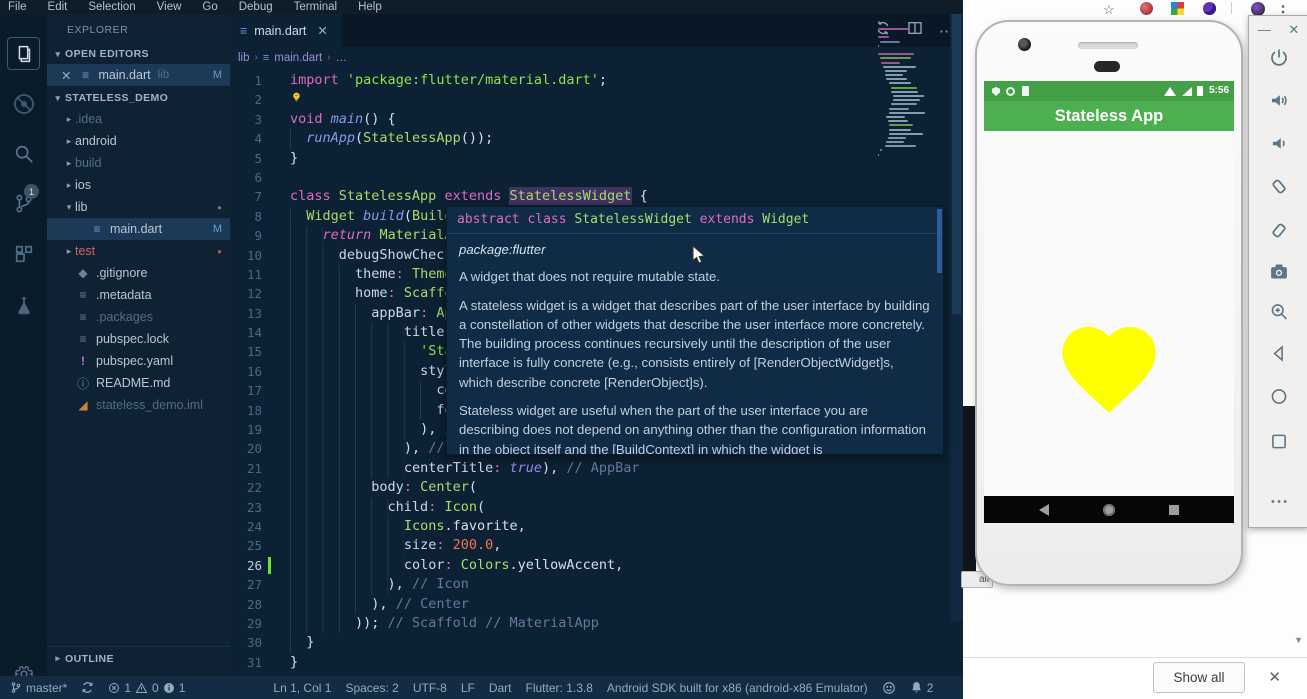 The image size is (1307, 699). Describe the element at coordinates (209, 7) in the screenshot. I see `menu-go: Go` at that location.